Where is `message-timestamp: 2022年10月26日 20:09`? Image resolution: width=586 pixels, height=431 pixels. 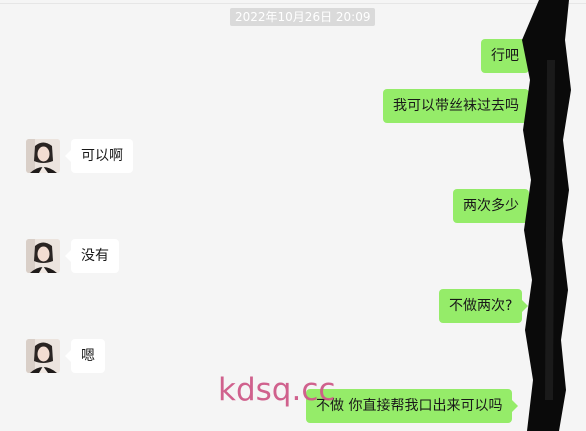
message-timestamp: 2022年10月26日 20:09 is located at coordinates (303, 17).